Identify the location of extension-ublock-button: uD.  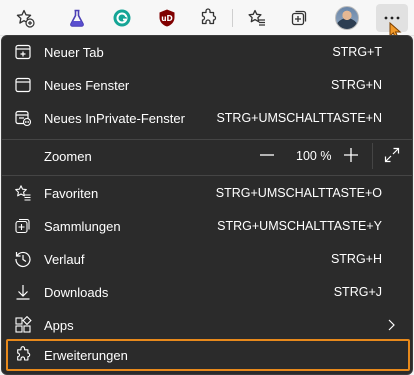
(167, 18).